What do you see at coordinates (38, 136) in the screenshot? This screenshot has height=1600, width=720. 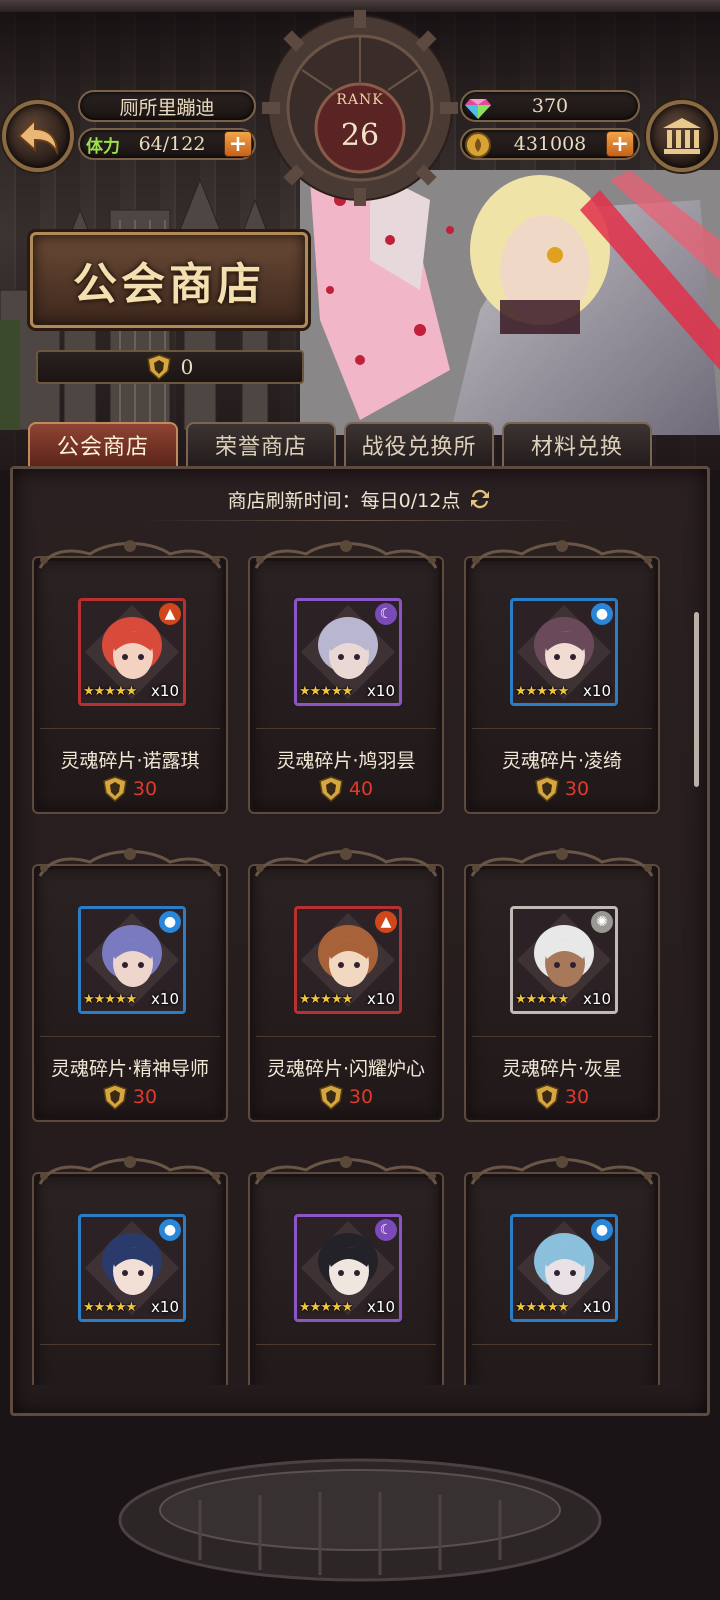 I see `back-button` at bounding box center [38, 136].